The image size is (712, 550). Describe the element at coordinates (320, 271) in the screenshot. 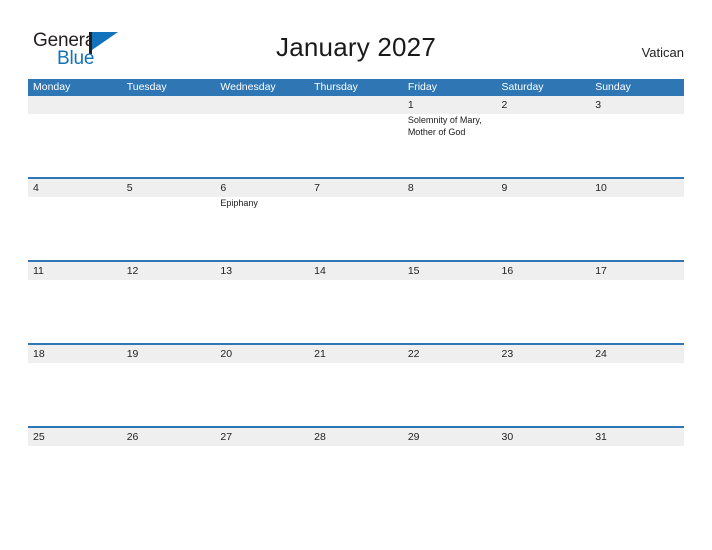

I see `day-number: 14` at that location.